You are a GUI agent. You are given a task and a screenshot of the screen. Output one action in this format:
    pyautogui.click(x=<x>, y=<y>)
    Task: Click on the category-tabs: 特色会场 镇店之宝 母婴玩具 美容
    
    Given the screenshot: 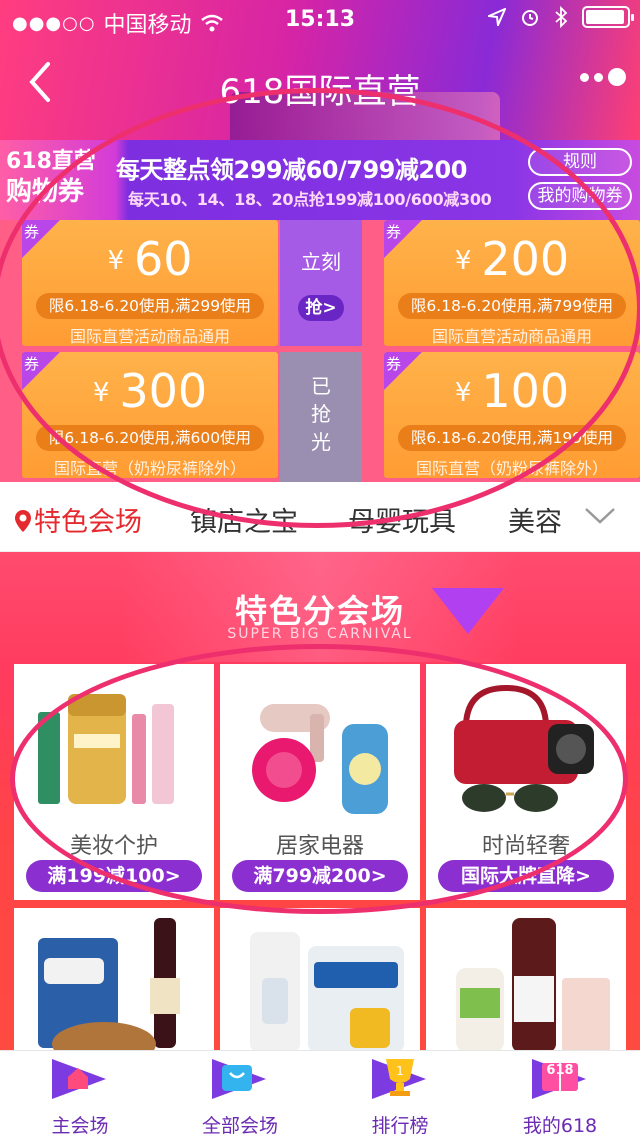 What is the action you would take?
    pyautogui.click(x=320, y=517)
    